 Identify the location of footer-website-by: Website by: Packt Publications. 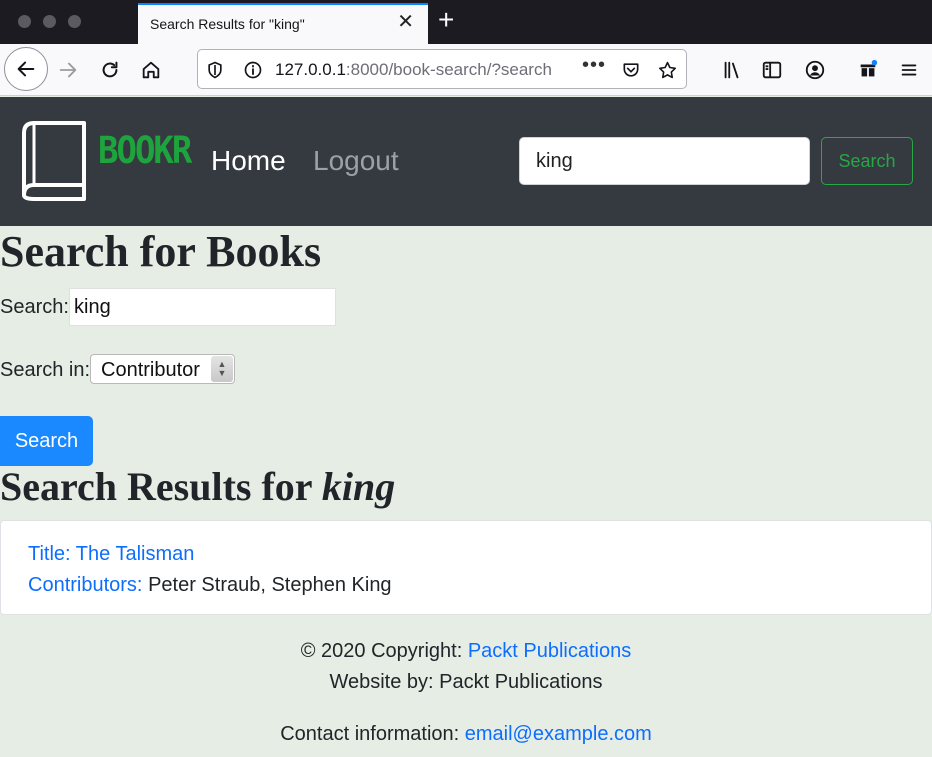
(466, 682).